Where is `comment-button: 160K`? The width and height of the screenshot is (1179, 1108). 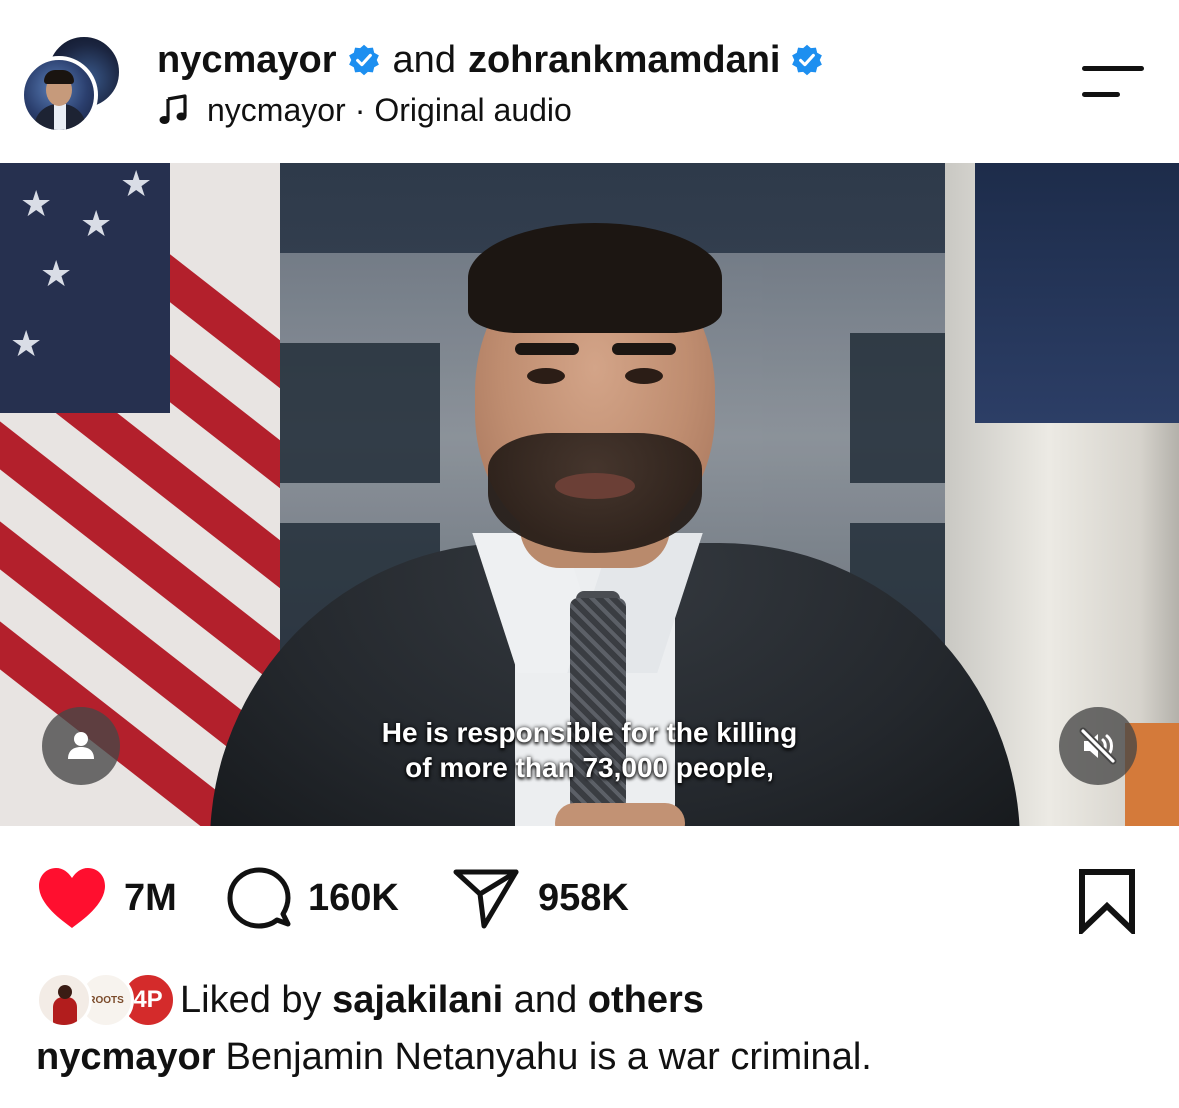
comment-button: 160K is located at coordinates (312, 898).